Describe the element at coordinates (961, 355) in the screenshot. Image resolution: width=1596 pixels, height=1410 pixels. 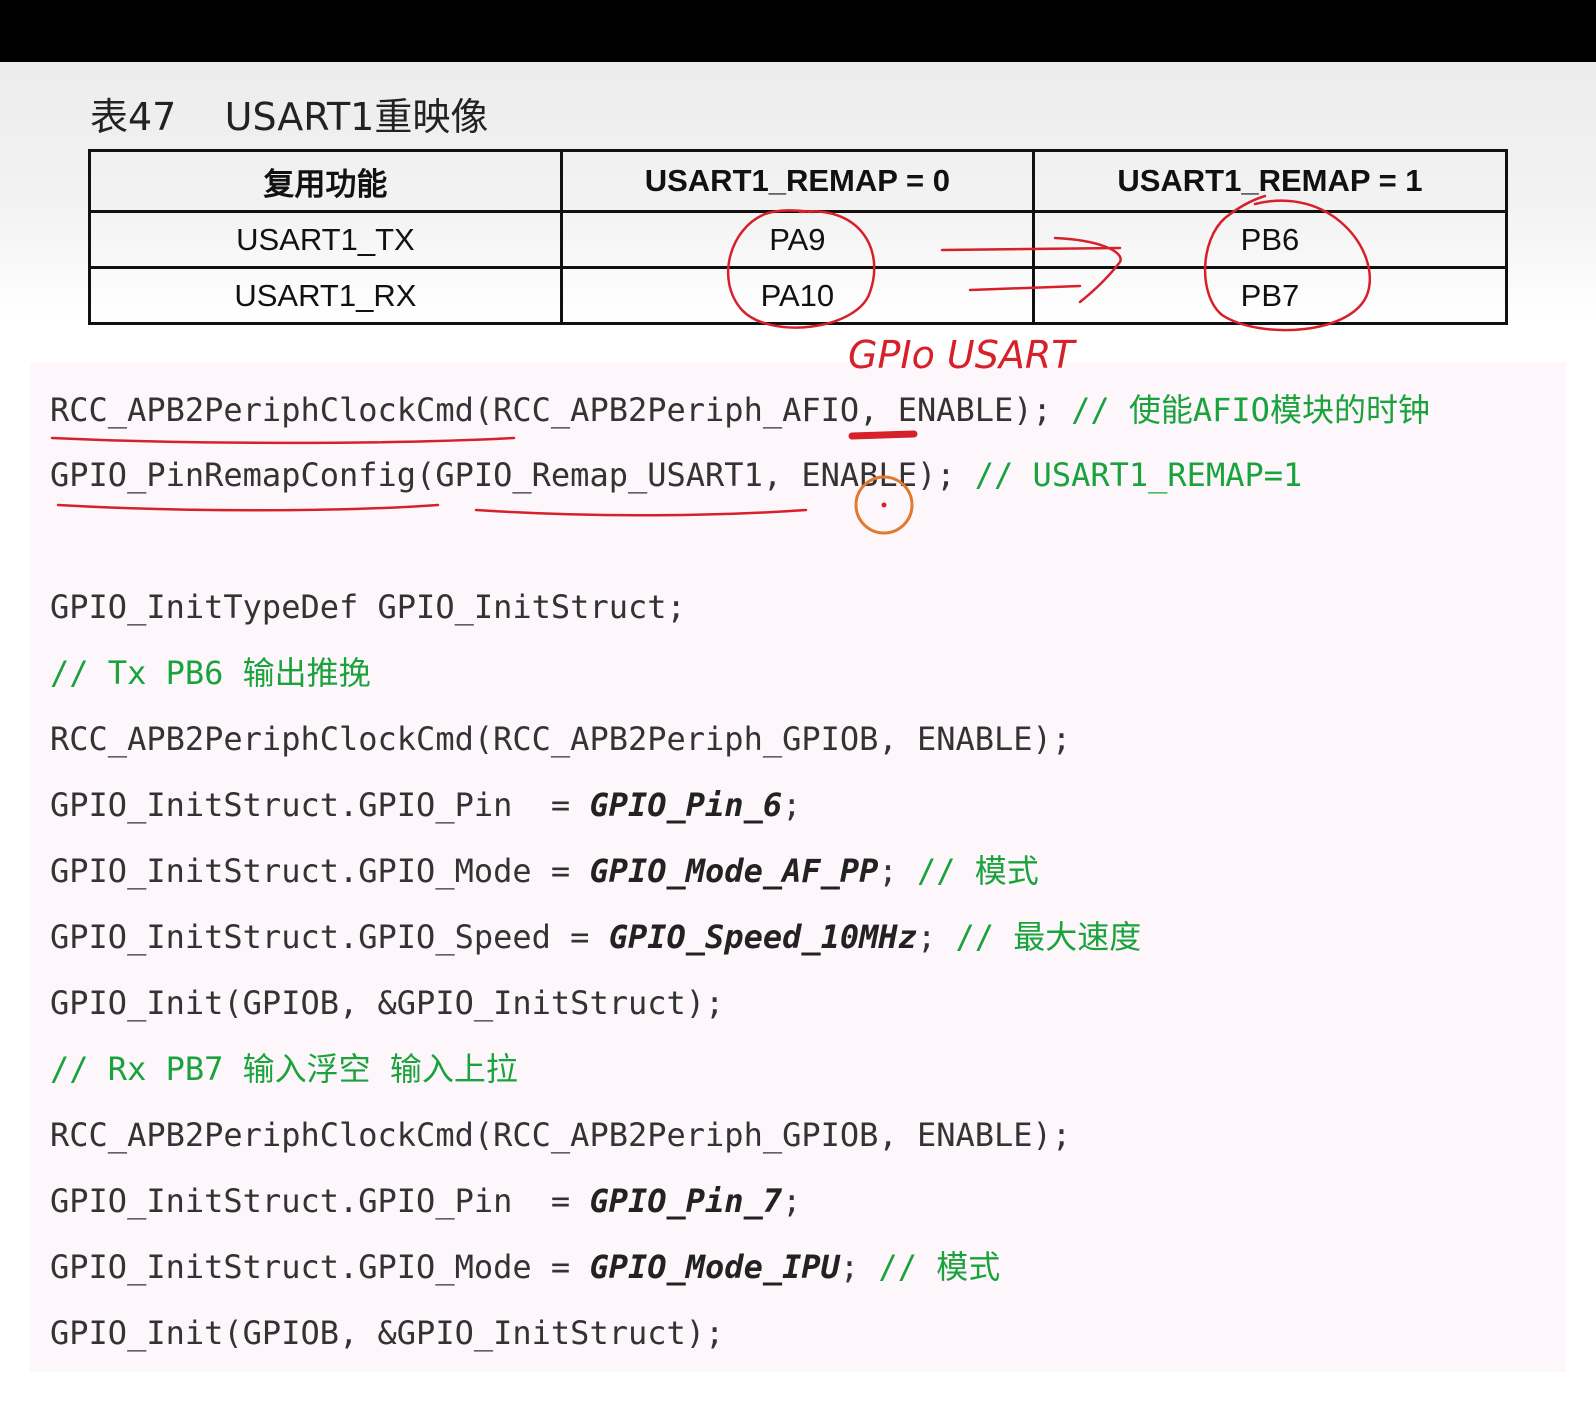
I see `handwritten-annotation-text: GPIo USART` at that location.